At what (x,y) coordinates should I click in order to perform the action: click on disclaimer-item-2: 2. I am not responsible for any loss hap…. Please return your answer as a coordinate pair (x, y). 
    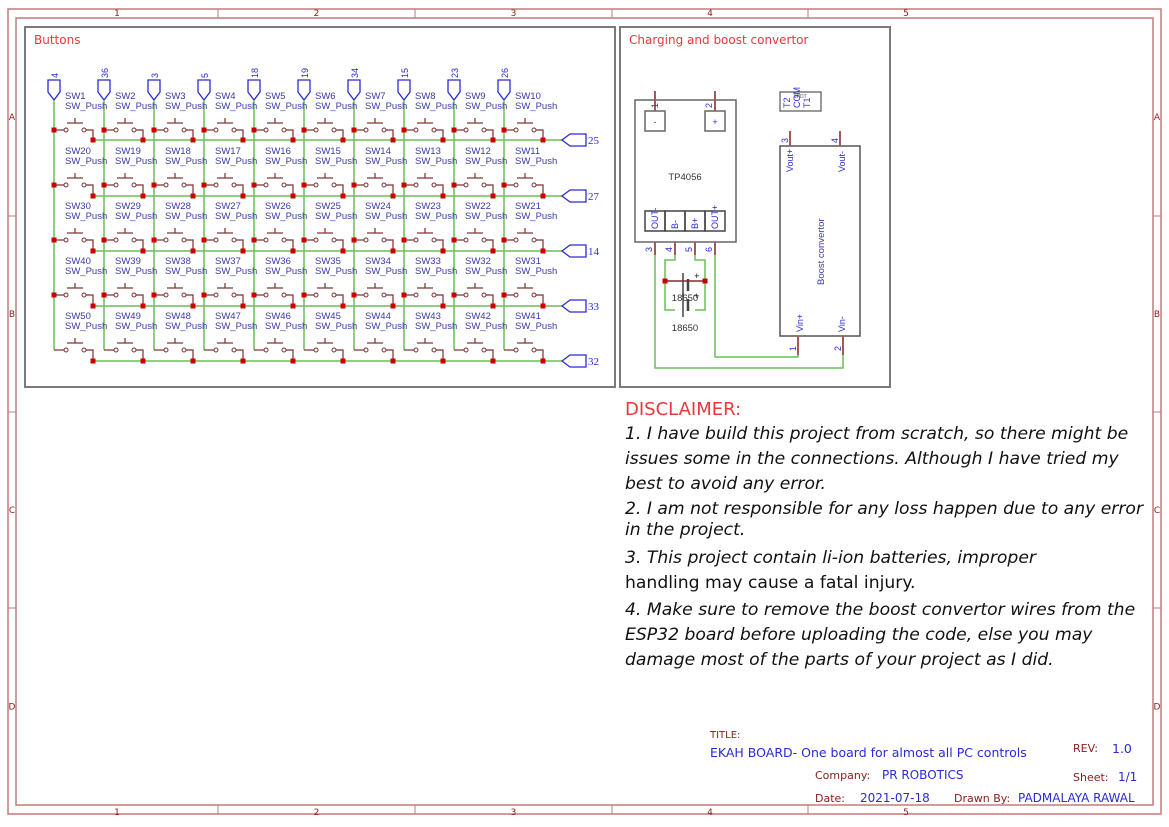
    Looking at the image, I should click on (884, 519).